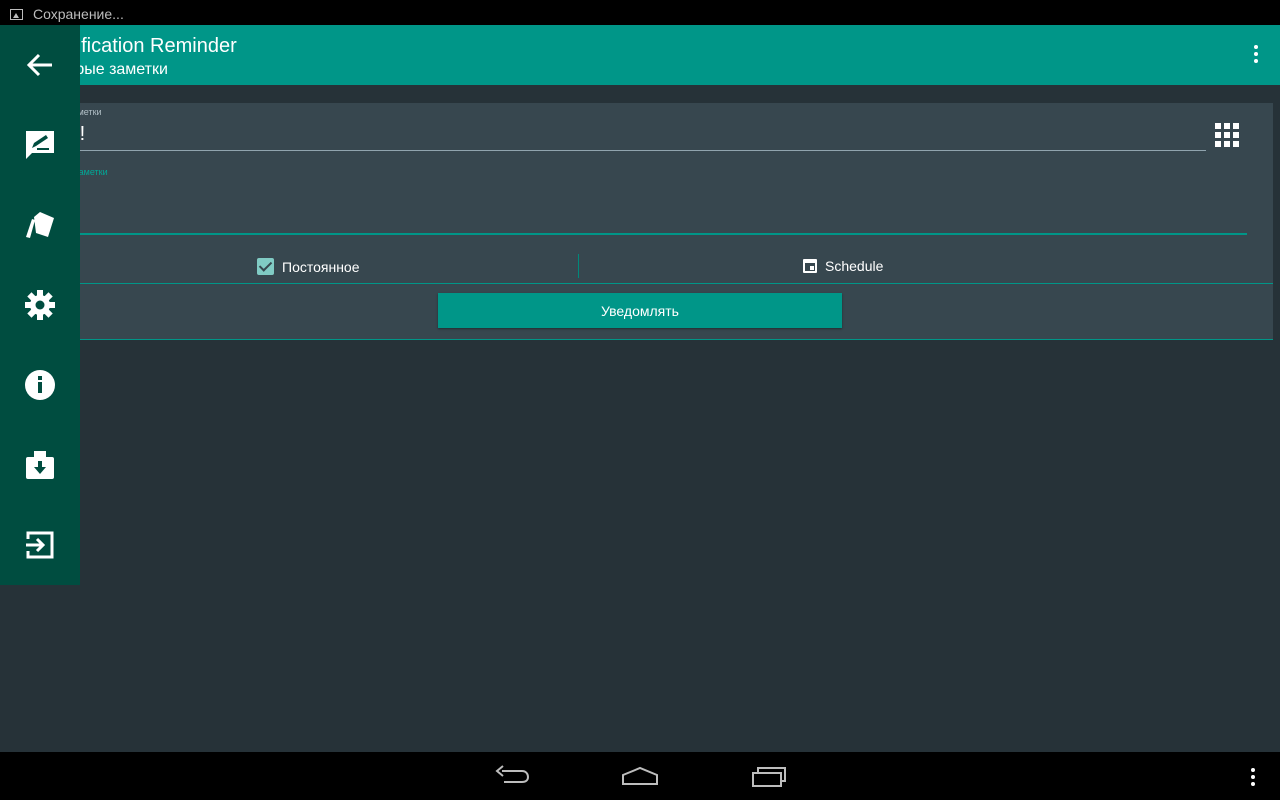 Image resolution: width=1280 pixels, height=800 pixels. I want to click on system-nav-bar, so click(640, 776).